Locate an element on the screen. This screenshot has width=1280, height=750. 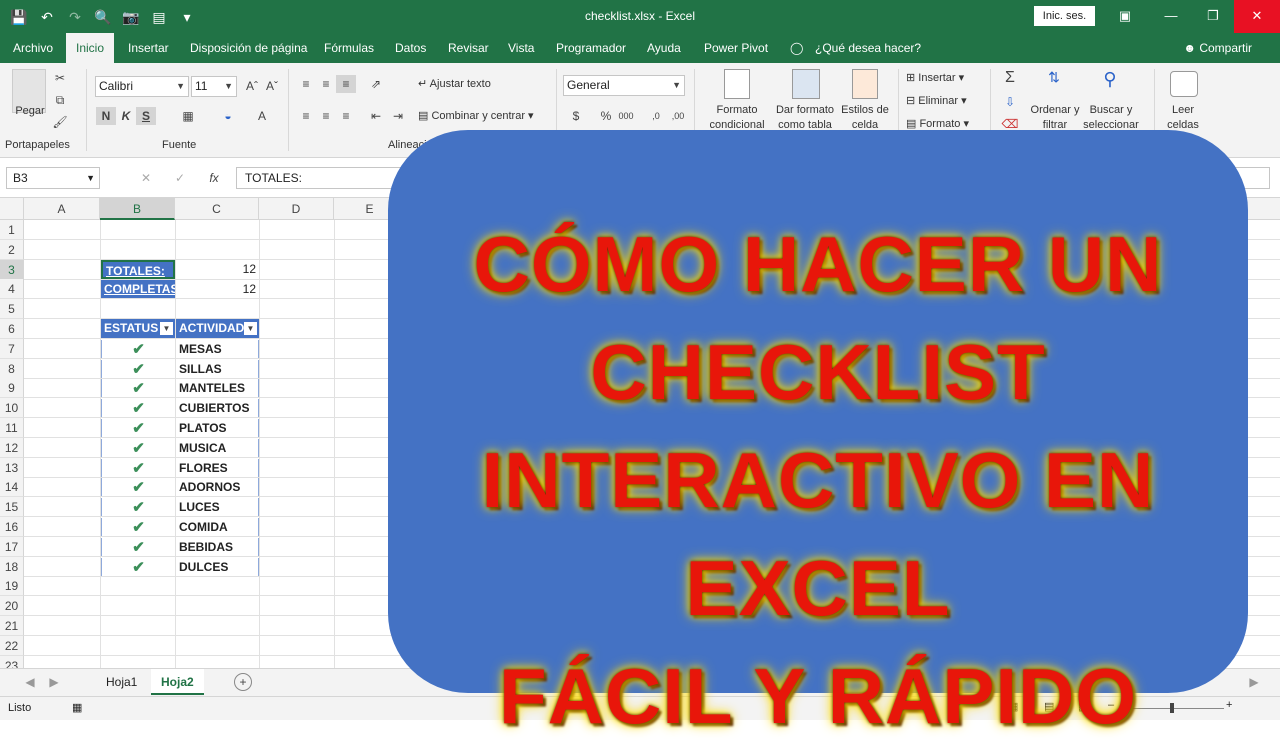
percent-icon: % is located at coordinates (606, 116).